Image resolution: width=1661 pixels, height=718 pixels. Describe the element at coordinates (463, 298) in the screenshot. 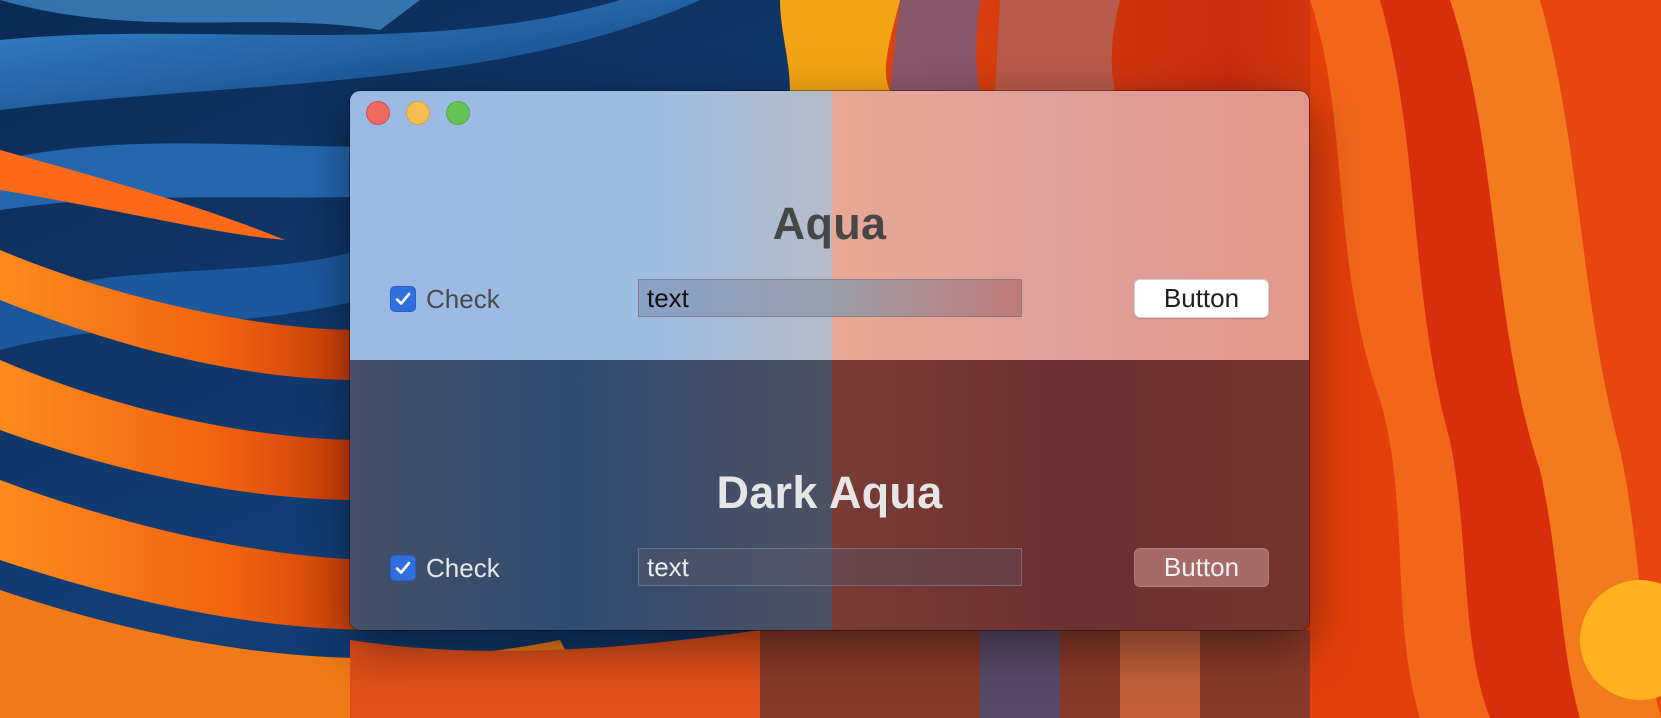

I see `aqua-checkbox-label: Check` at that location.